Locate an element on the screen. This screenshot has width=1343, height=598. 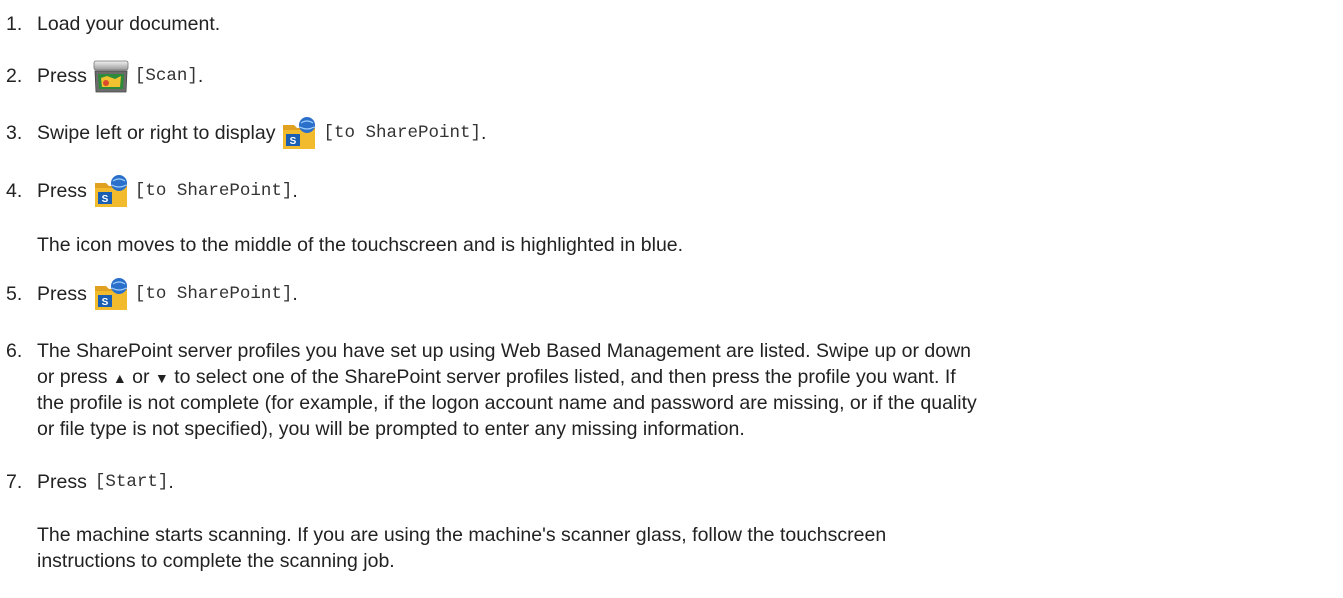
step-number: 5. is located at coordinates (14, 294).